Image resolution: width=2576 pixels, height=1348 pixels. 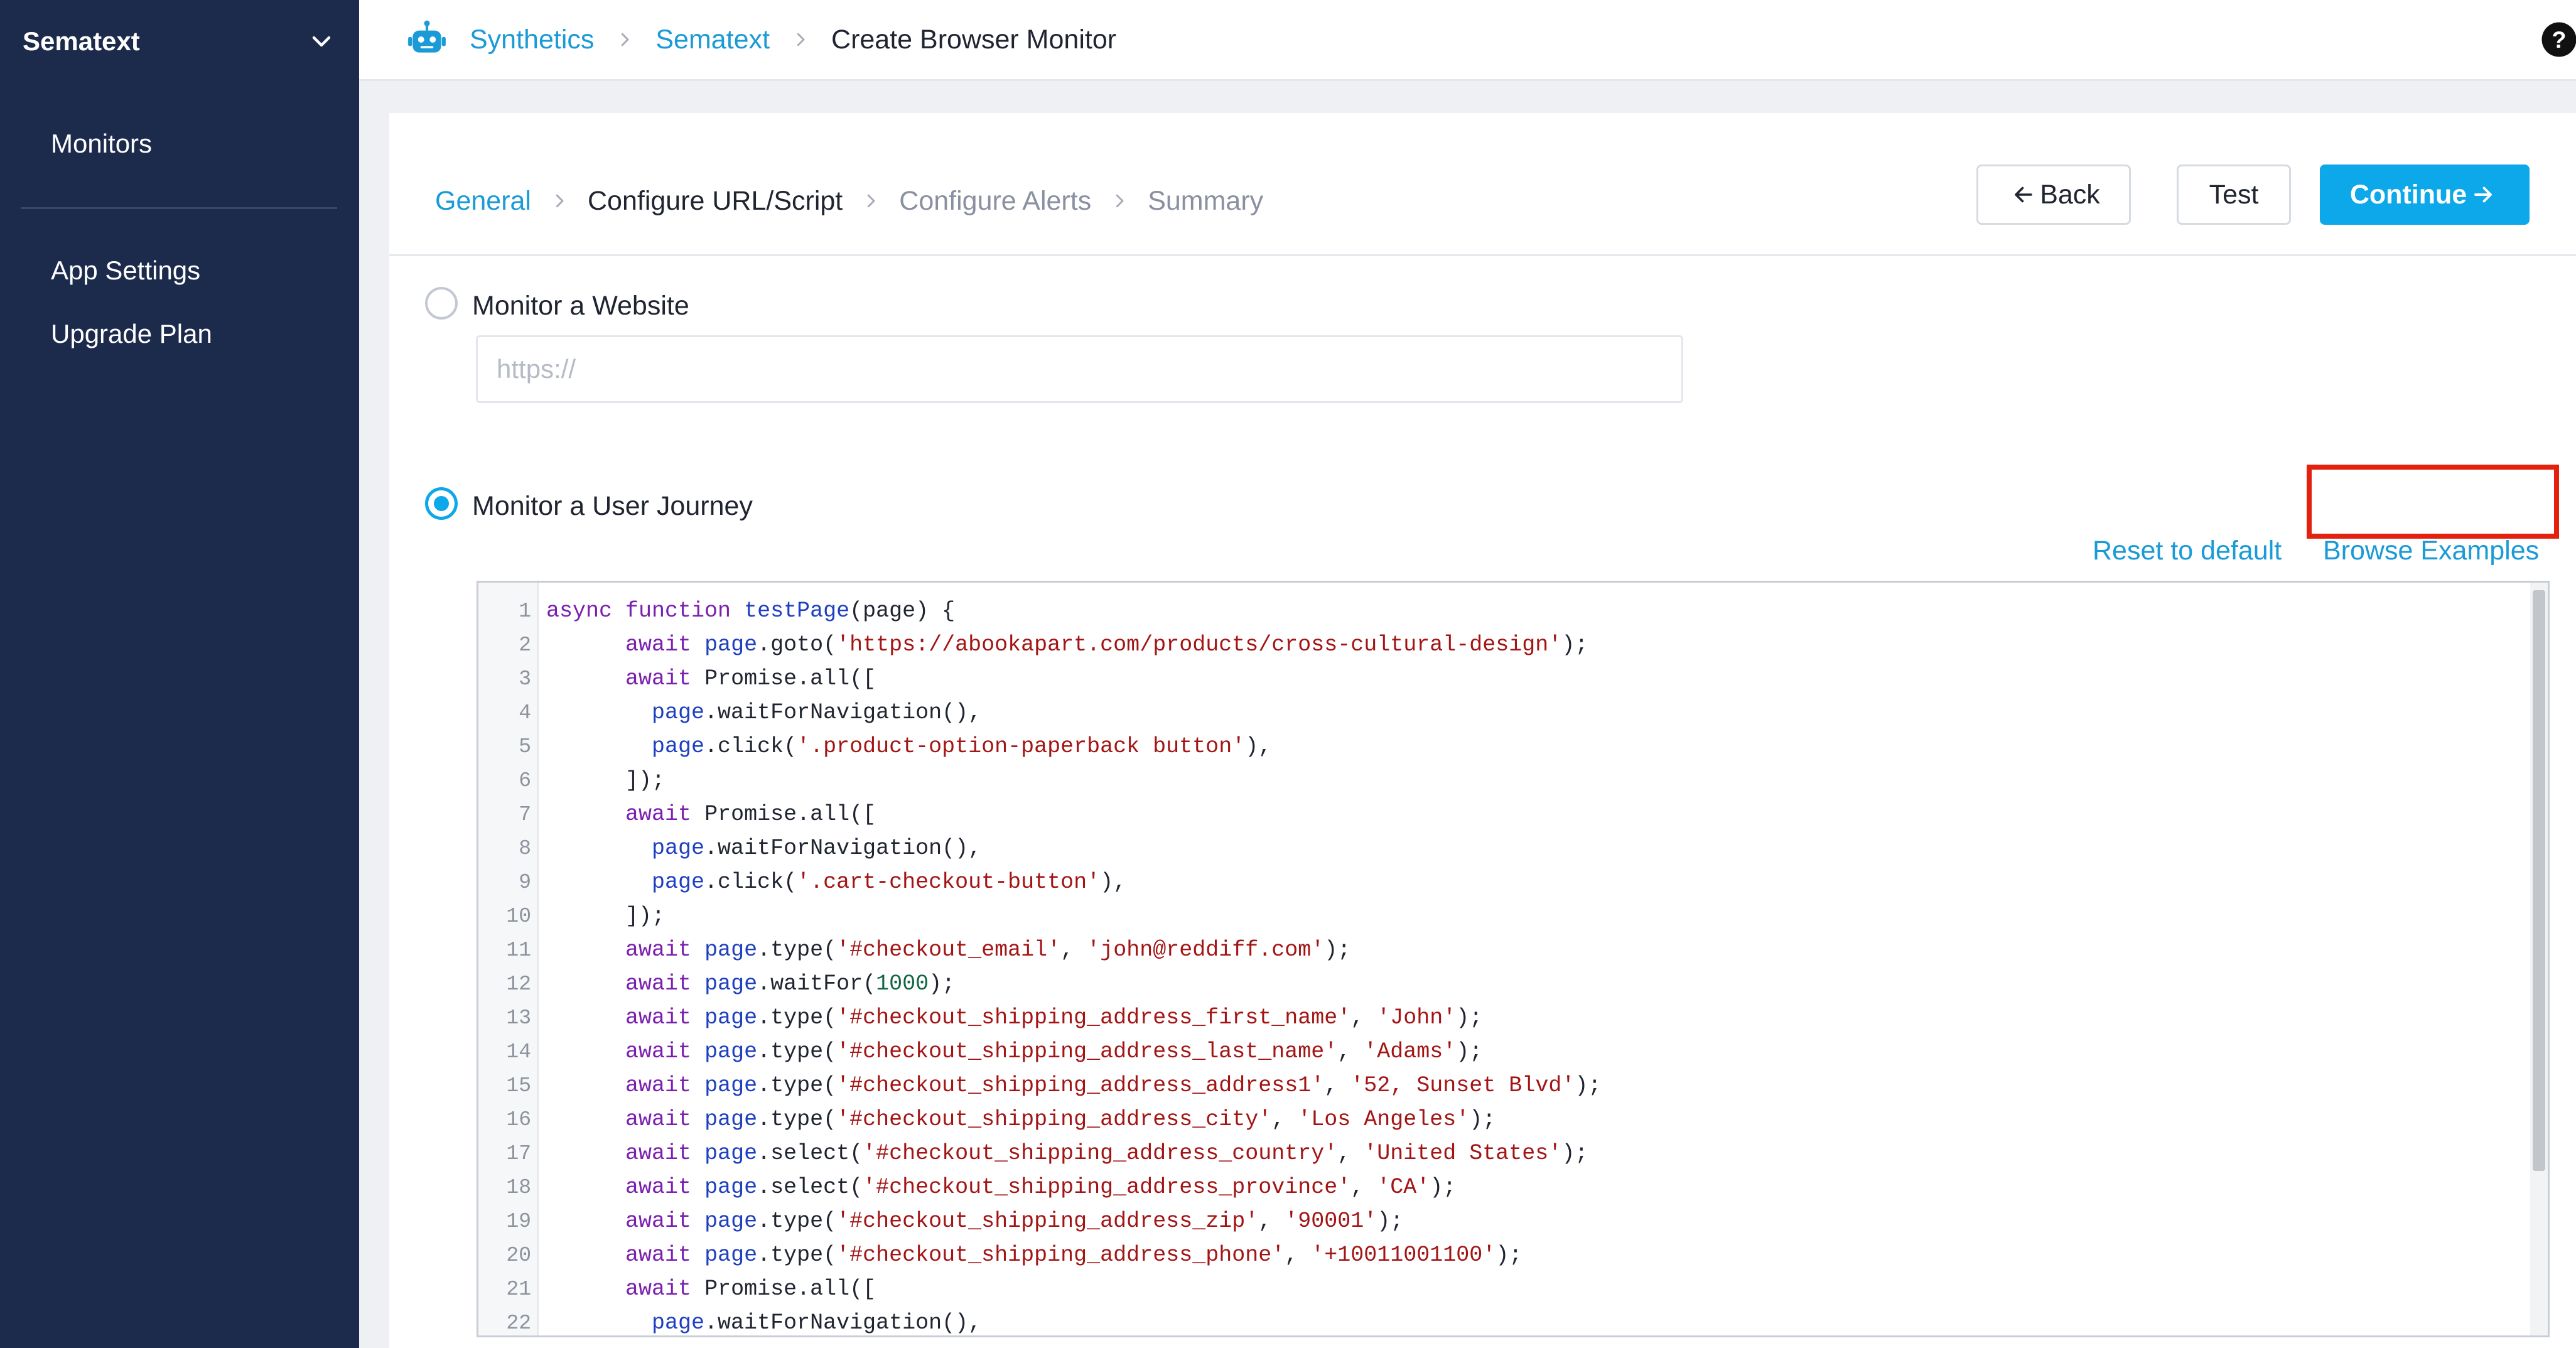 What do you see at coordinates (2187, 551) in the screenshot?
I see `reset-to-default-link: Reset to default` at bounding box center [2187, 551].